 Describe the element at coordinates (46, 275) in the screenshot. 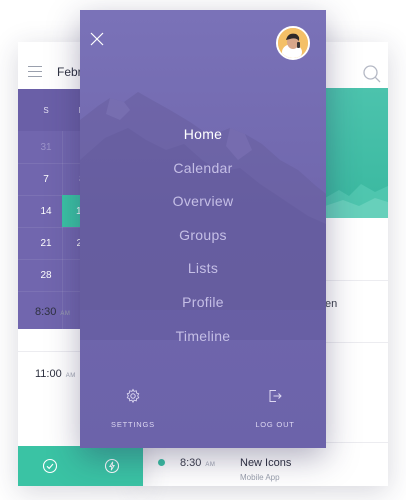

I see `calendar-day: 28` at that location.